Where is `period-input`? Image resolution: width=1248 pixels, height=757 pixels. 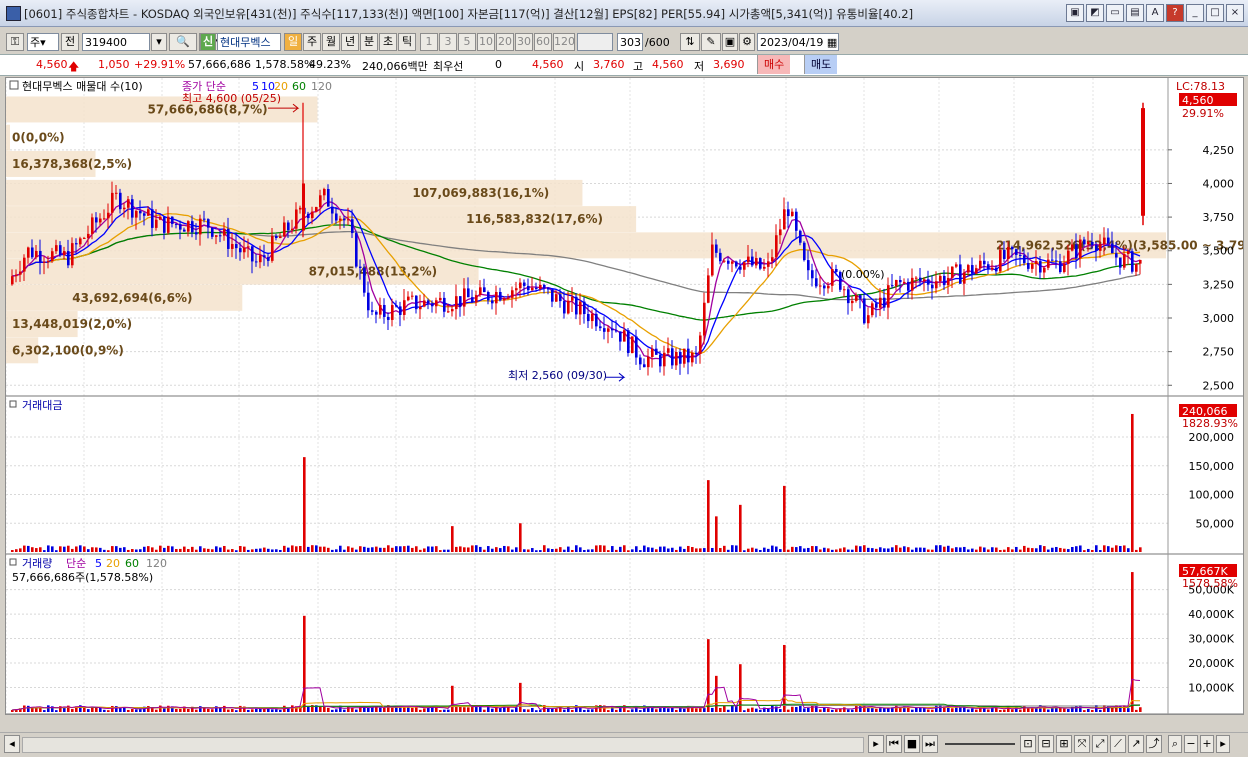
period-input is located at coordinates (595, 42).